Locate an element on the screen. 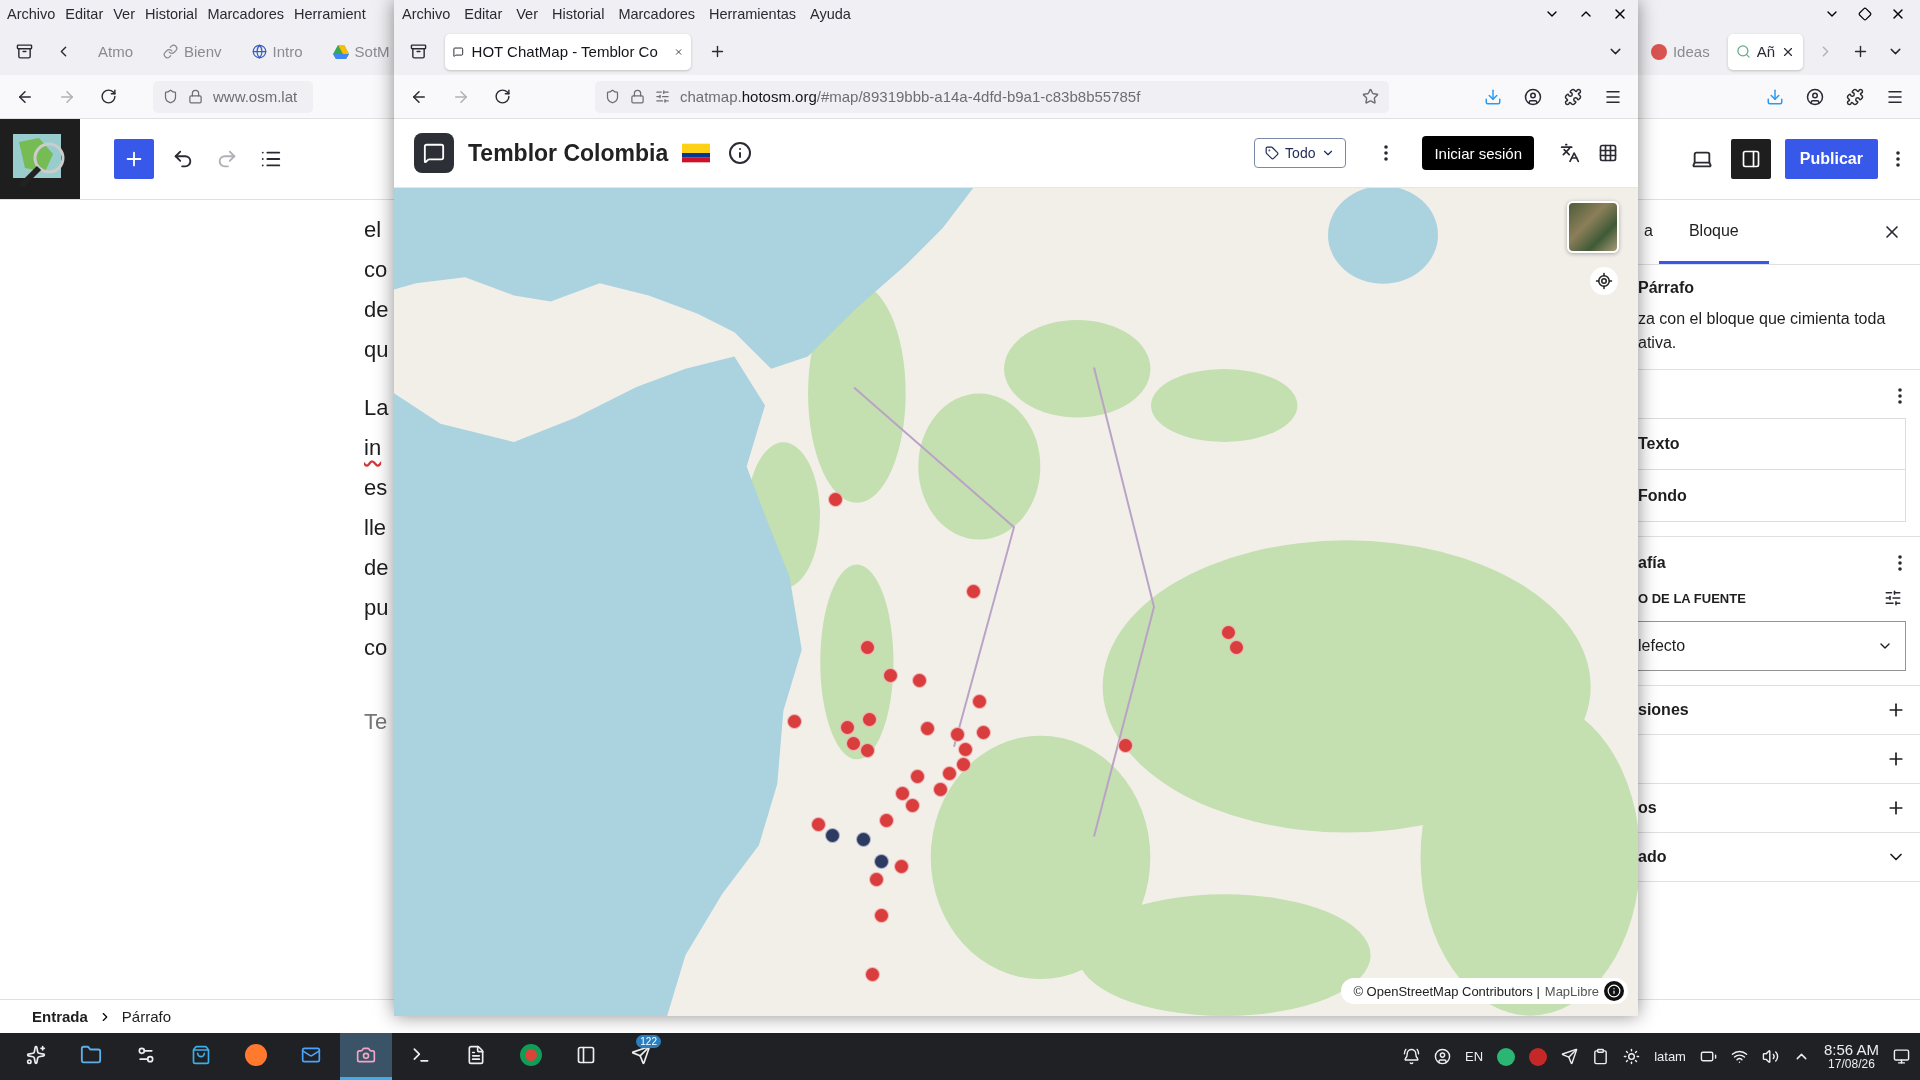 The height and width of the screenshot is (1080, 1920). paragraph-text: qu is located at coordinates (377, 350).